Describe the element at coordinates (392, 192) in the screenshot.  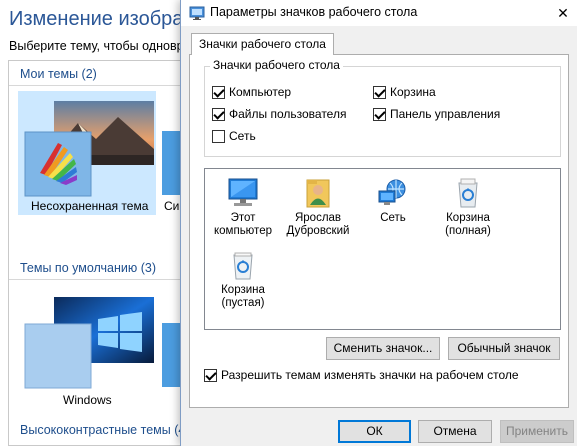
I see `network-icon` at that location.